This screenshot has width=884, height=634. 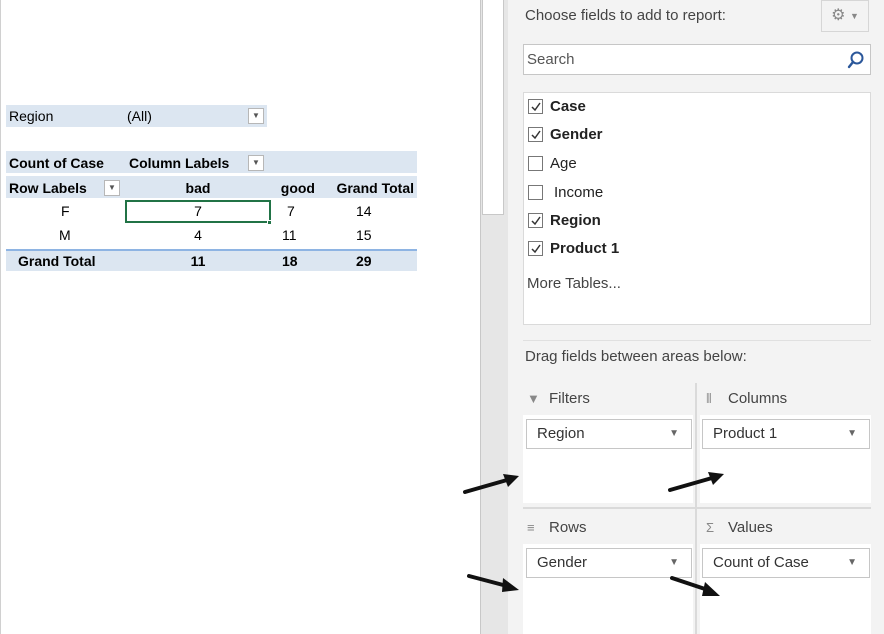 I want to click on row-labels-label: Row Labels, so click(x=48, y=188).